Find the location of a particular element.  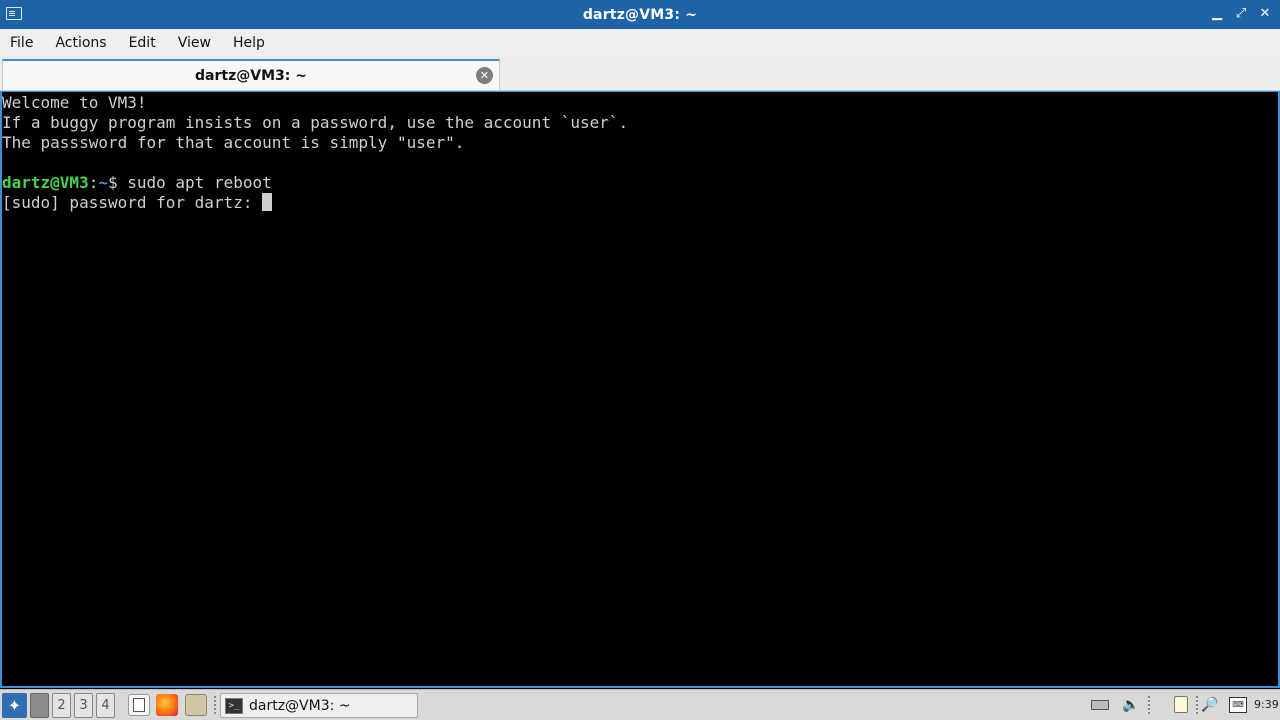

menu-bar: File Actions Edit View Help is located at coordinates (640, 43).